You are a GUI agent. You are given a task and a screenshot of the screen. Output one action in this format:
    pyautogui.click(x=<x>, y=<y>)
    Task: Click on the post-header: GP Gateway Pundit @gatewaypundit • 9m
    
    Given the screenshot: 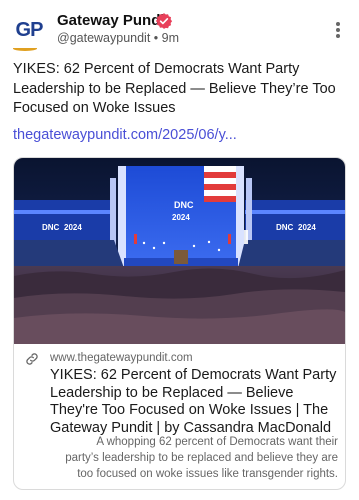 What is the action you would take?
    pyautogui.click(x=179, y=28)
    